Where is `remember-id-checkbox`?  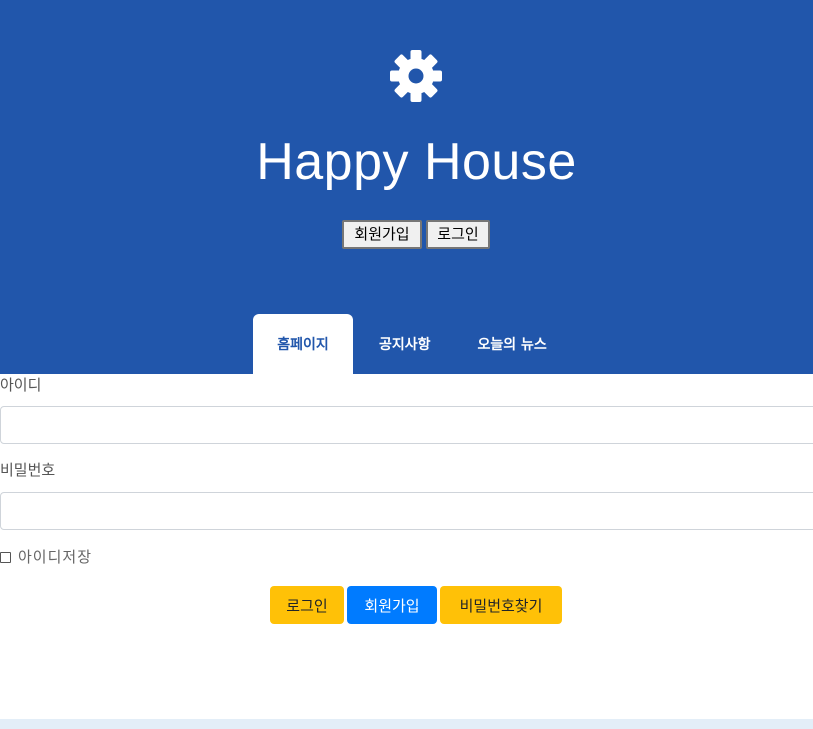 remember-id-checkbox is located at coordinates (5, 557).